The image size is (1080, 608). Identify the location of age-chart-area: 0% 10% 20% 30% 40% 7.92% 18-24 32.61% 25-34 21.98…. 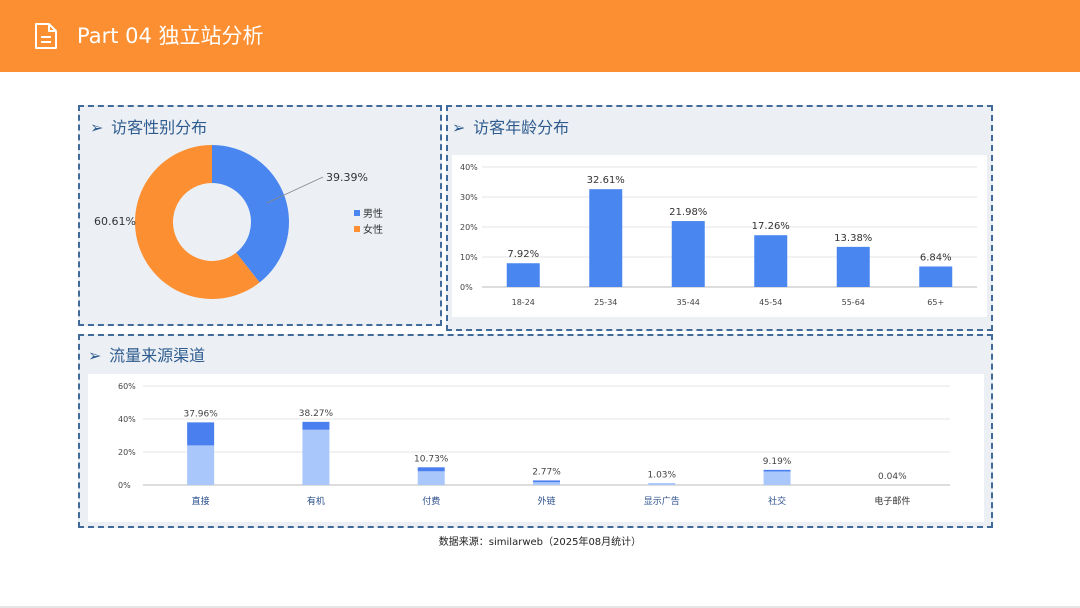
(719, 236).